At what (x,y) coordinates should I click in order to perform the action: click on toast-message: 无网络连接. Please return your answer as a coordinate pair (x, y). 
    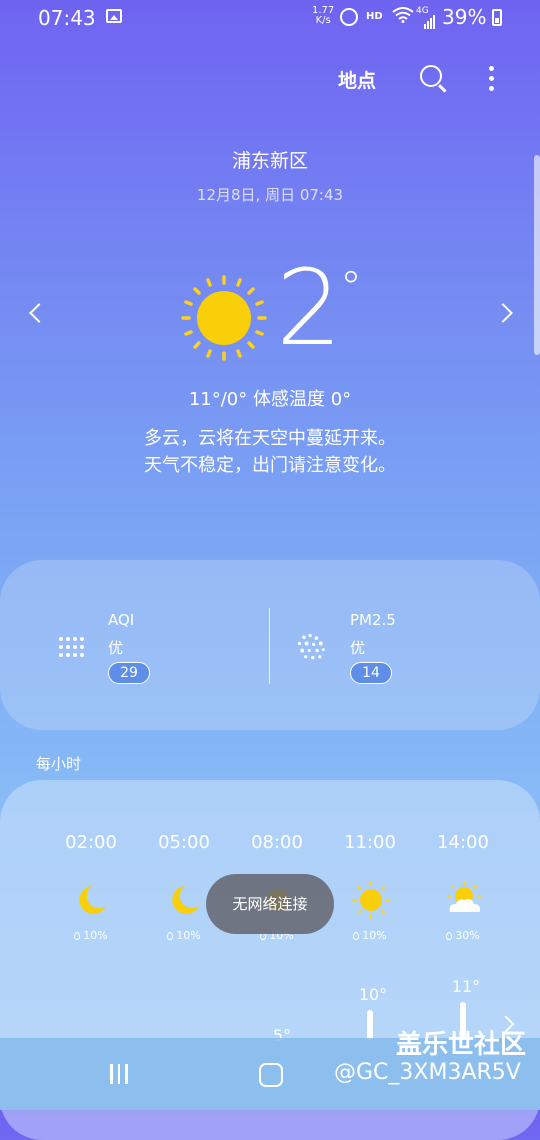
    Looking at the image, I should click on (270, 904).